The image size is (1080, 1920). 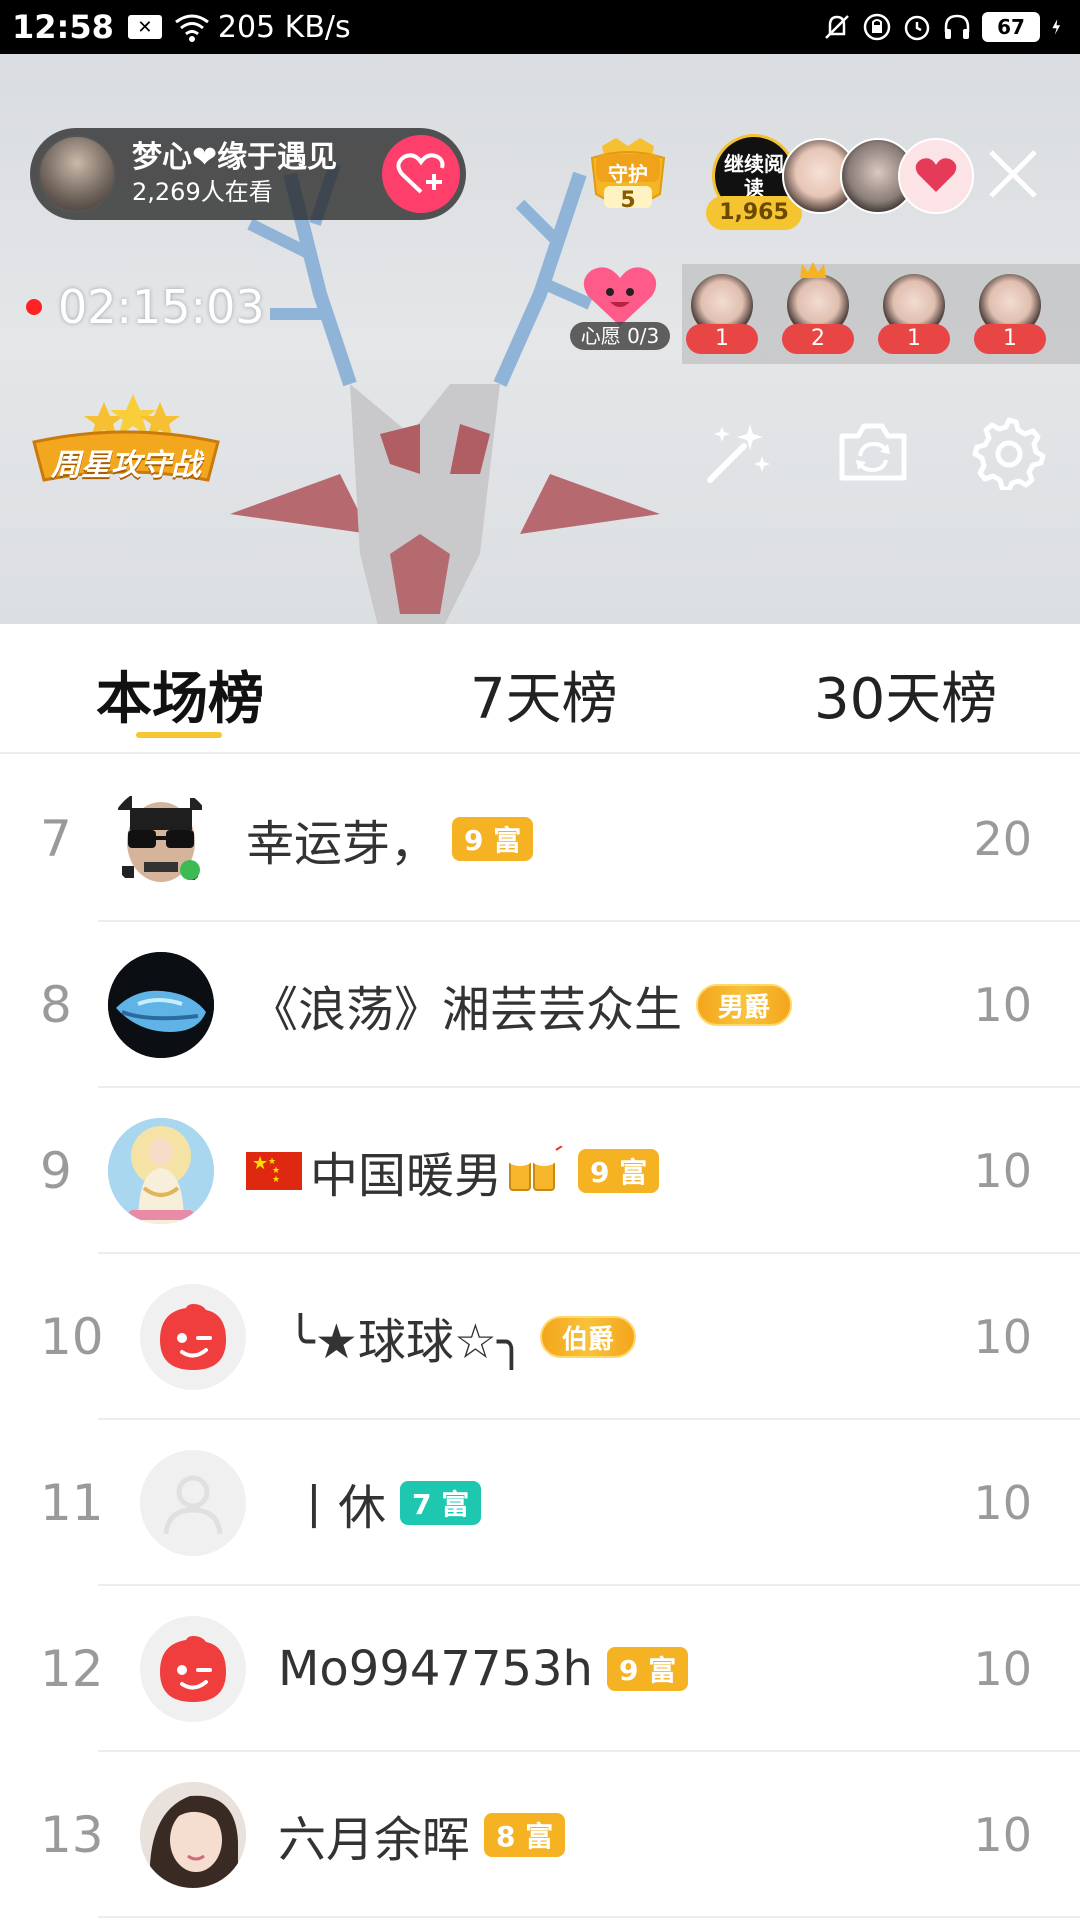 I want to click on magic-wand-icon, so click(x=737, y=453).